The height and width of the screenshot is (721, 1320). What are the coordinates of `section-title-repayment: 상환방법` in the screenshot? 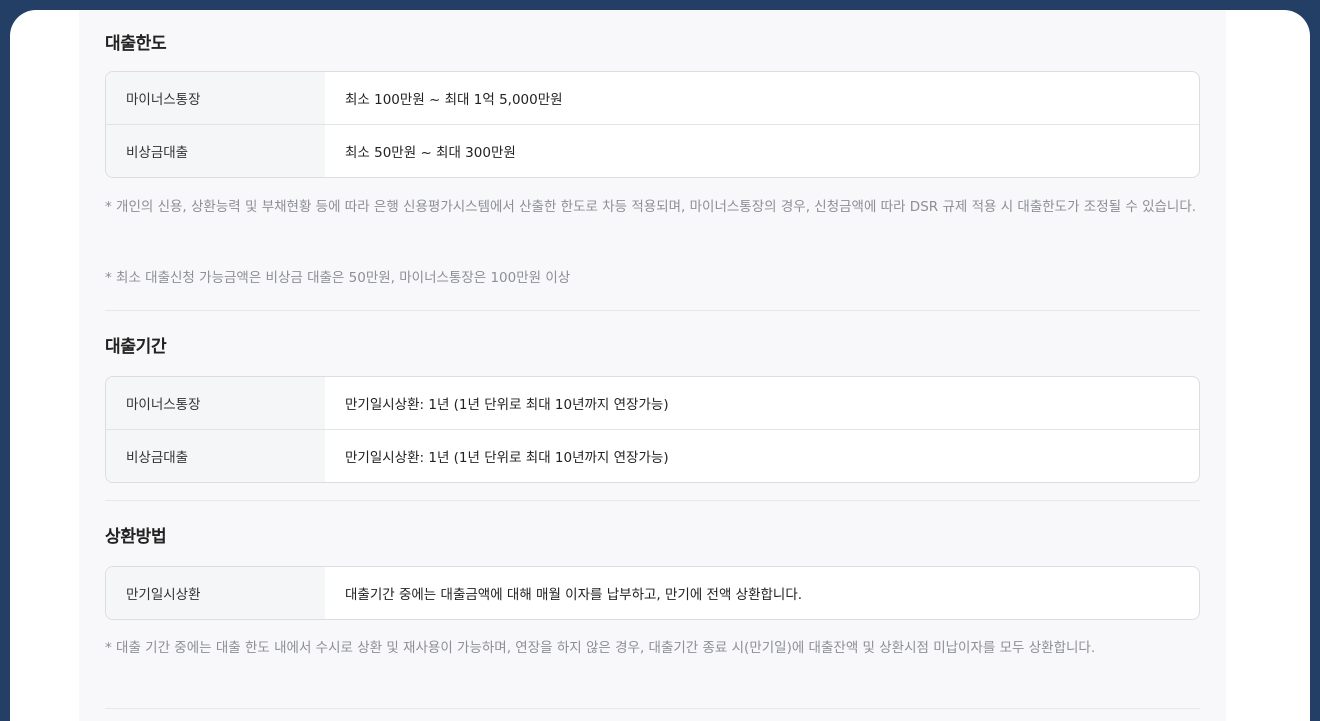 It's located at (136, 537).